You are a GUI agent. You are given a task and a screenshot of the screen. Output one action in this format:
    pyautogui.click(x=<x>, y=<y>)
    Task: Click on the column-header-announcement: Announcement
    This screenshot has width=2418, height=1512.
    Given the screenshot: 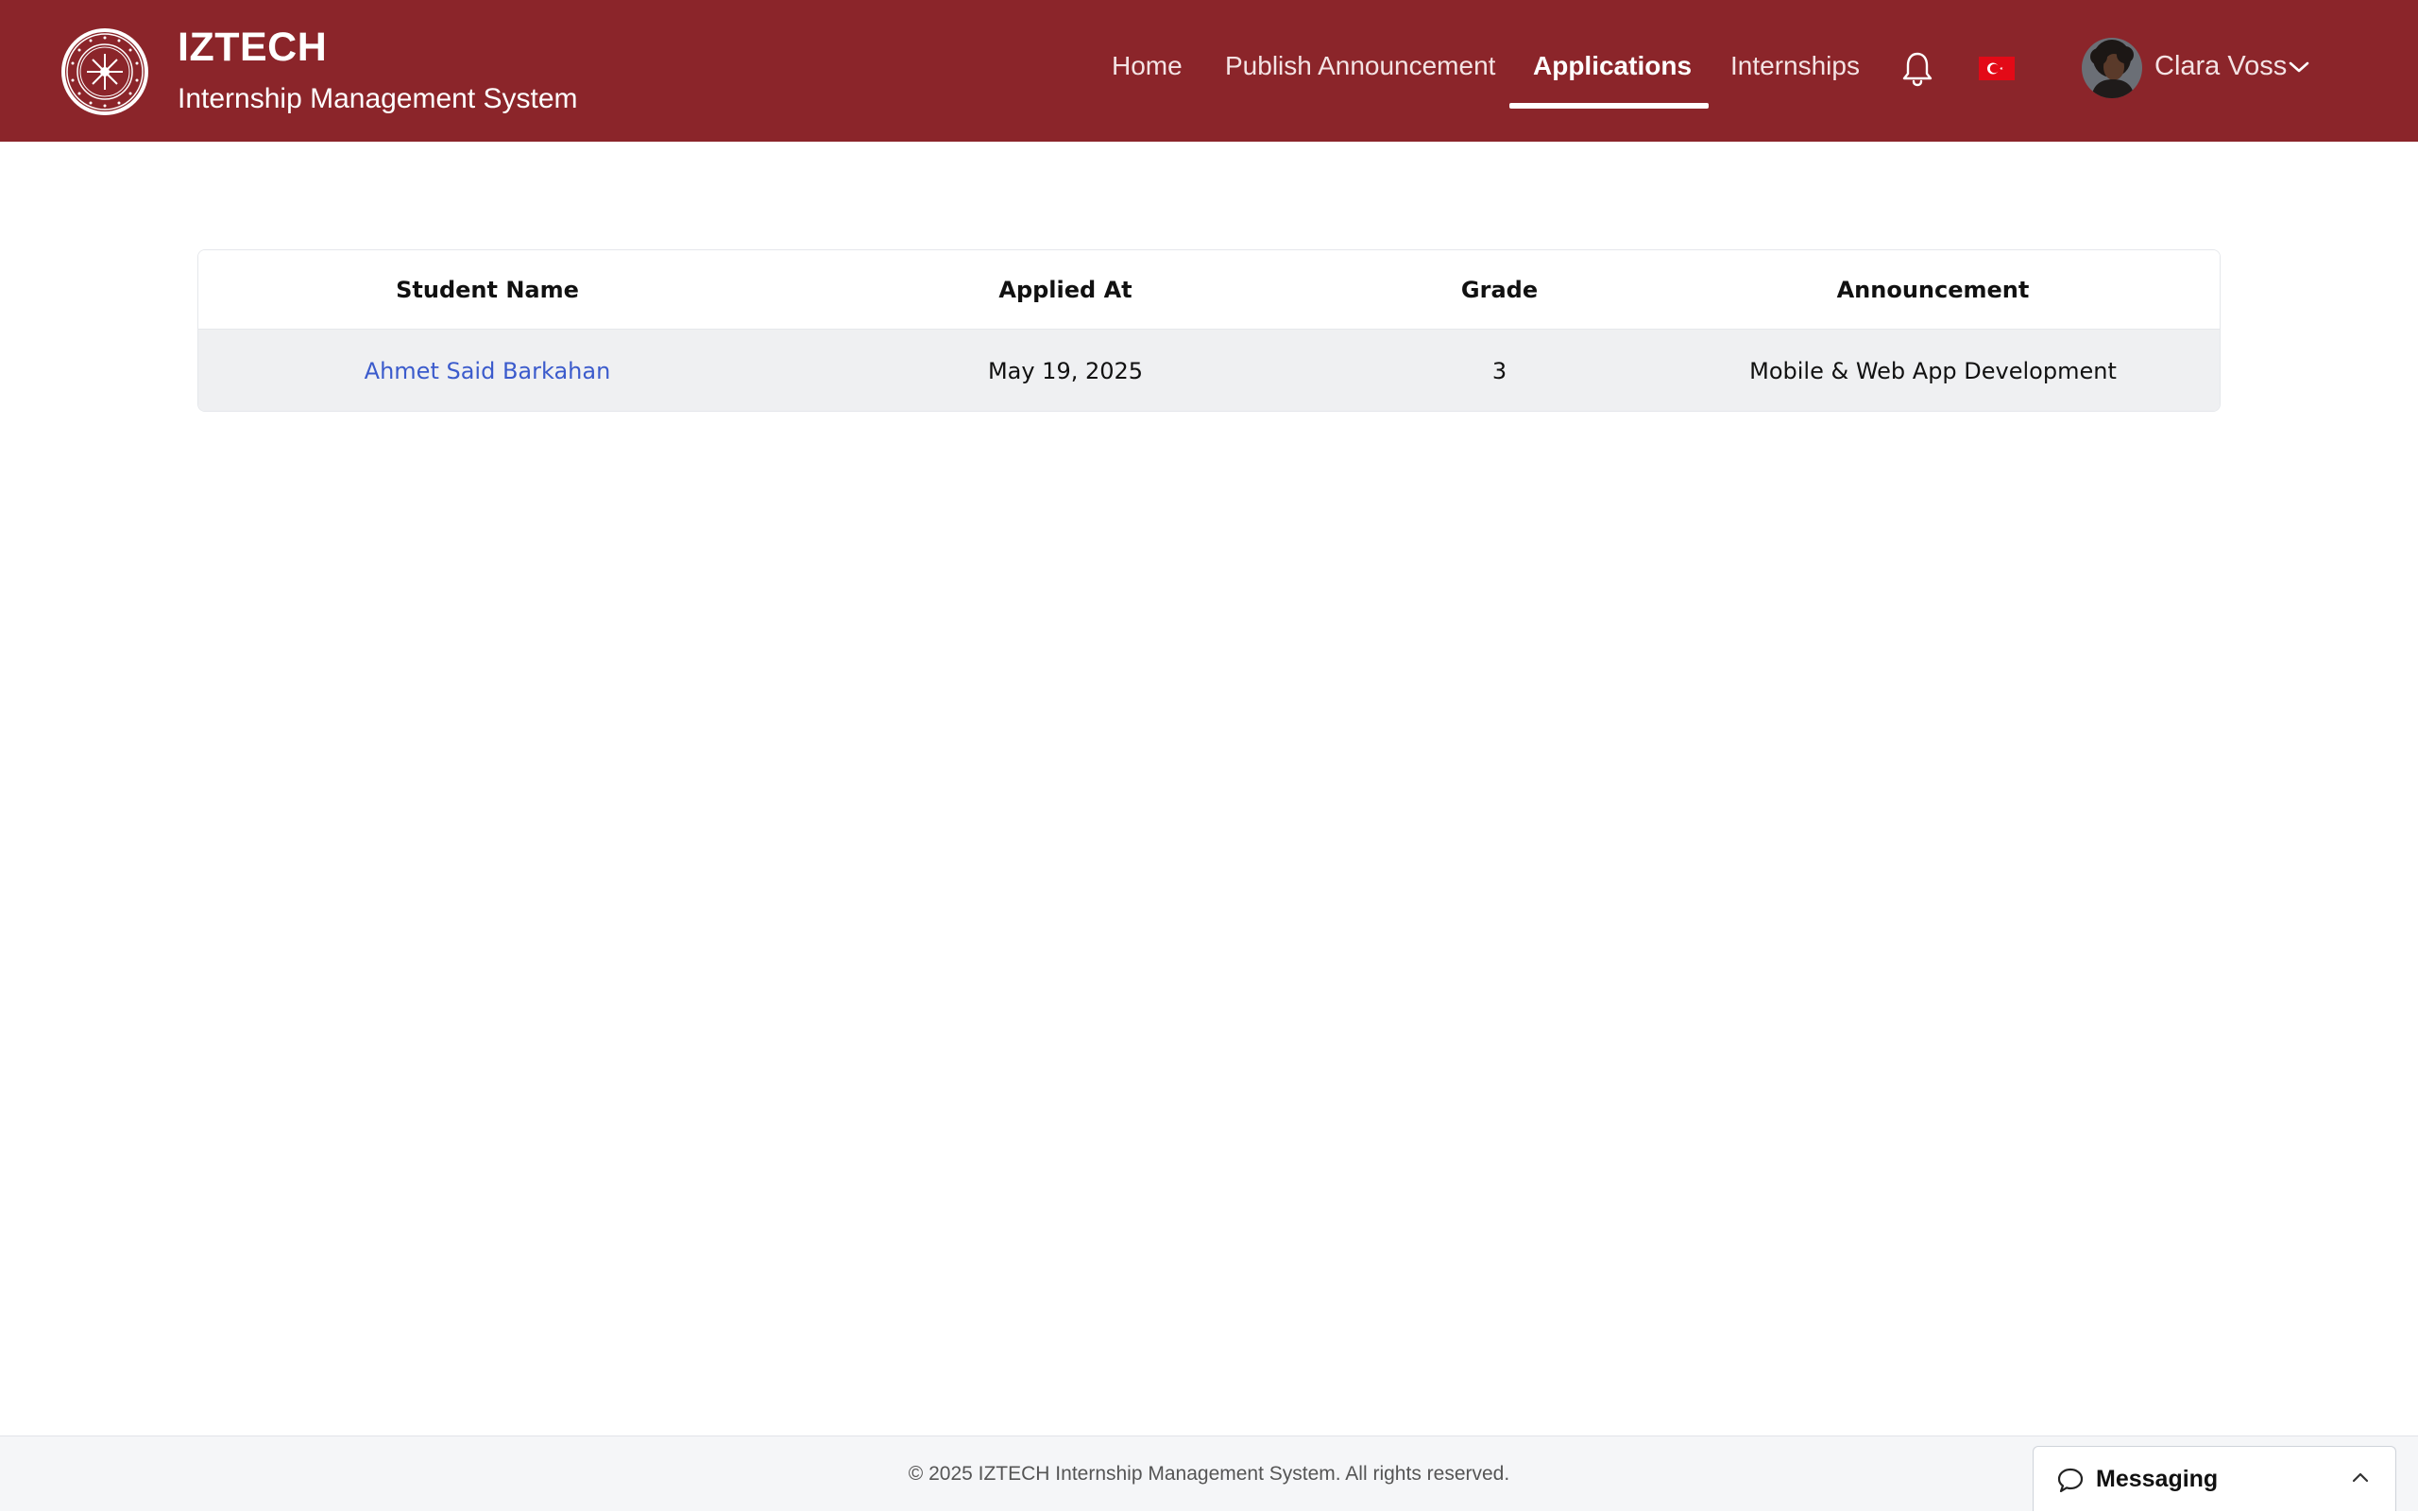 What is the action you would take?
    pyautogui.click(x=1933, y=289)
    